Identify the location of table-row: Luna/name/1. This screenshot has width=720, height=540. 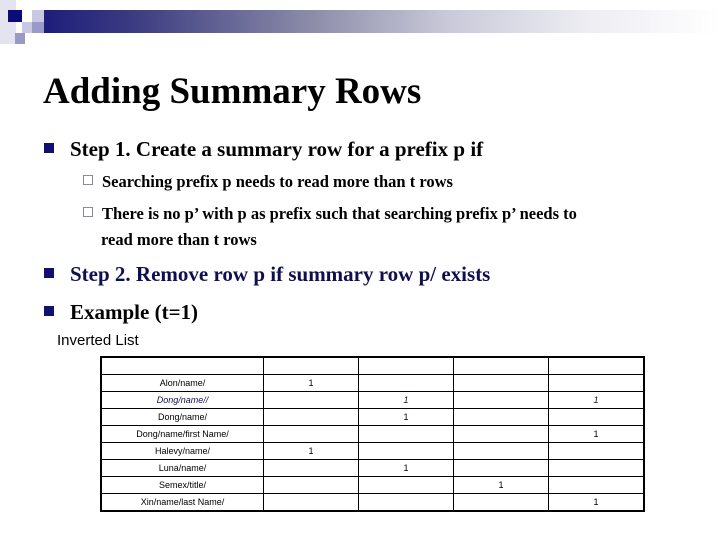
(372, 468).